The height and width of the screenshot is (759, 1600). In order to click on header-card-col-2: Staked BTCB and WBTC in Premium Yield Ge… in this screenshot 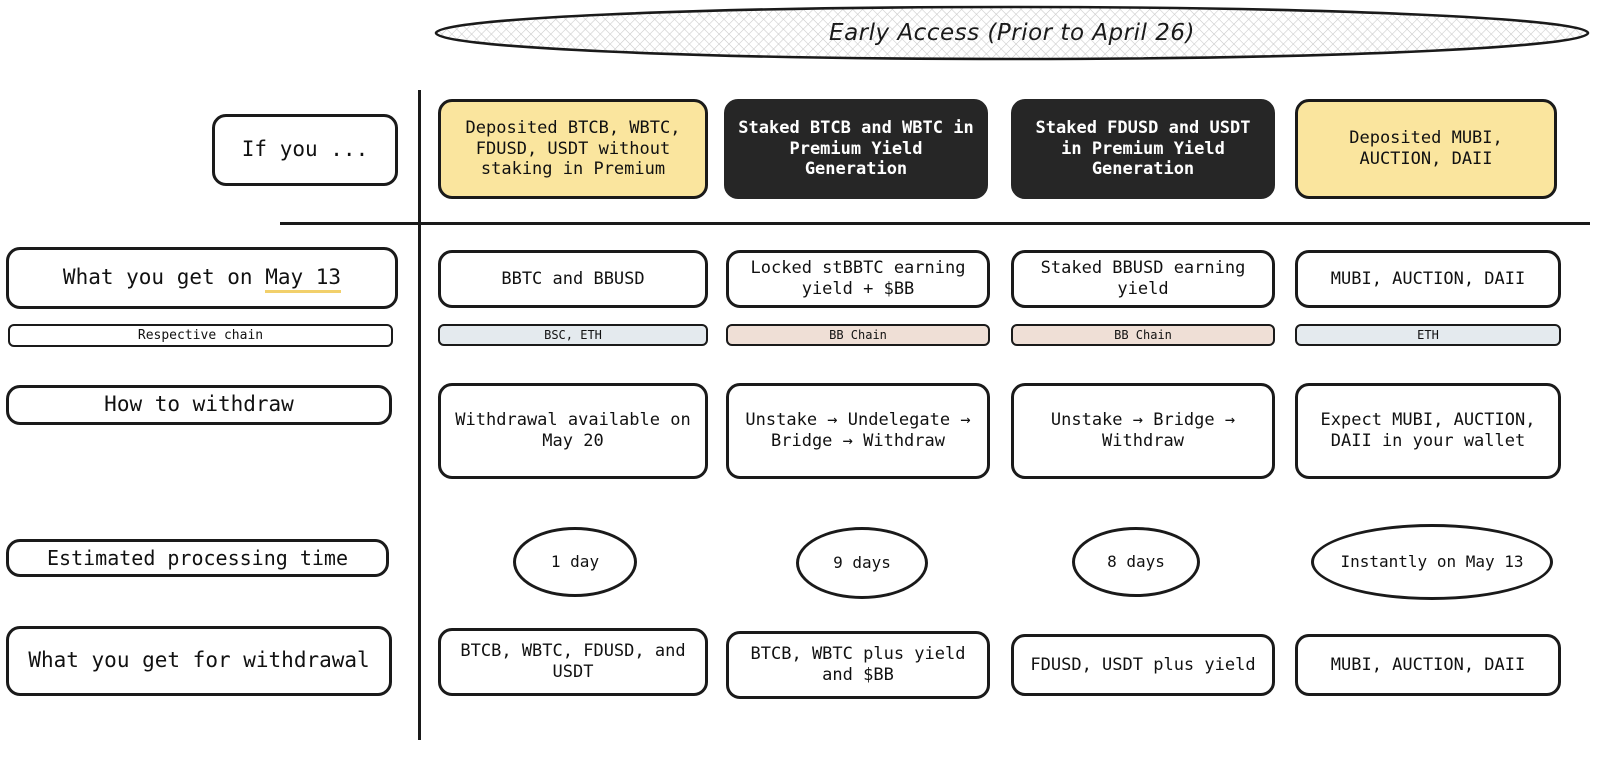, I will do `click(856, 149)`.